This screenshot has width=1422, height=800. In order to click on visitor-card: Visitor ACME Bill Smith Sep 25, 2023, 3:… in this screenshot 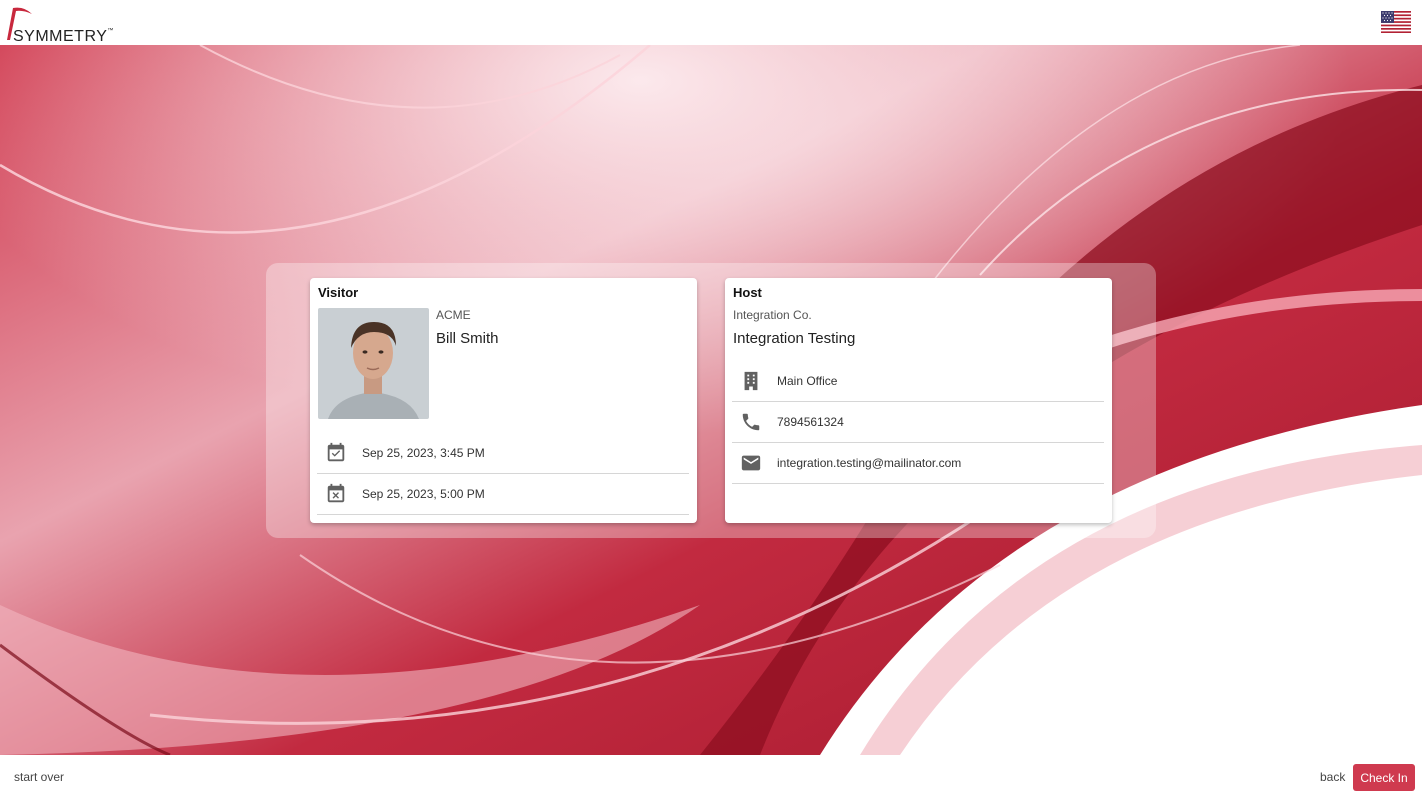, I will do `click(503, 400)`.